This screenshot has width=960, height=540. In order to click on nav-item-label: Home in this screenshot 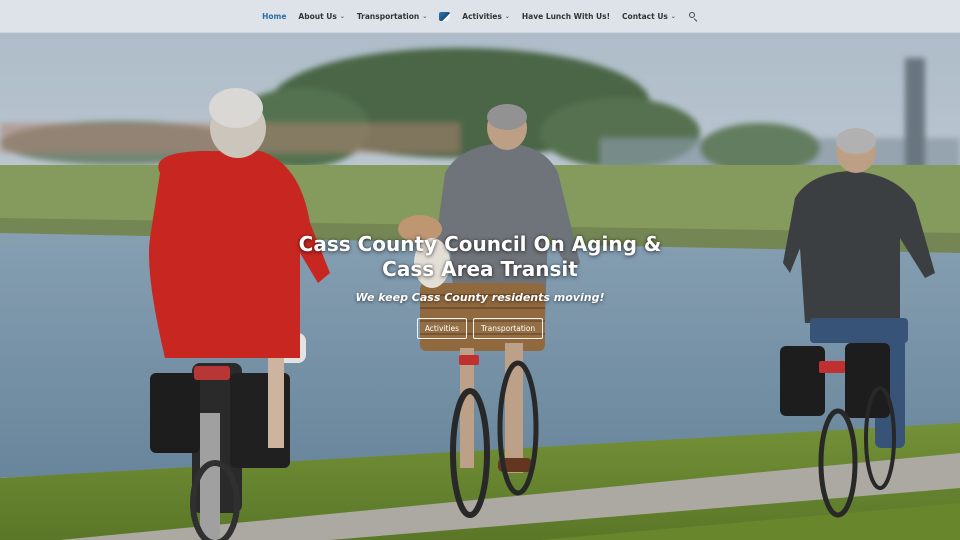, I will do `click(274, 16)`.